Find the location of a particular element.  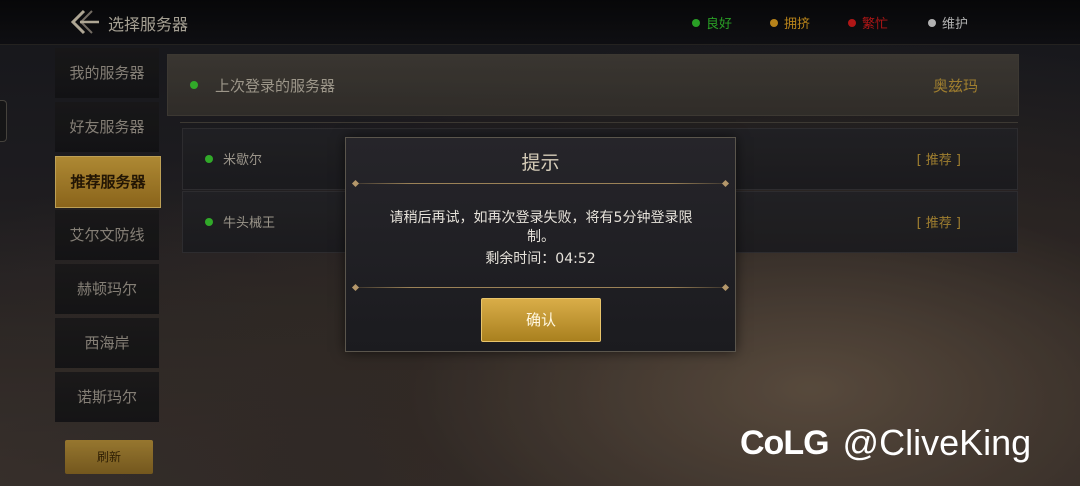

confirm-button: 确认 is located at coordinates (541, 320).